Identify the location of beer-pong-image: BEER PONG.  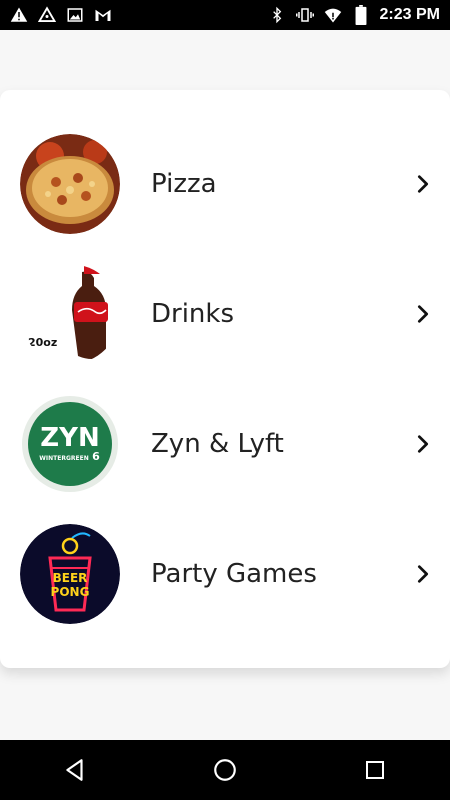
(70, 574).